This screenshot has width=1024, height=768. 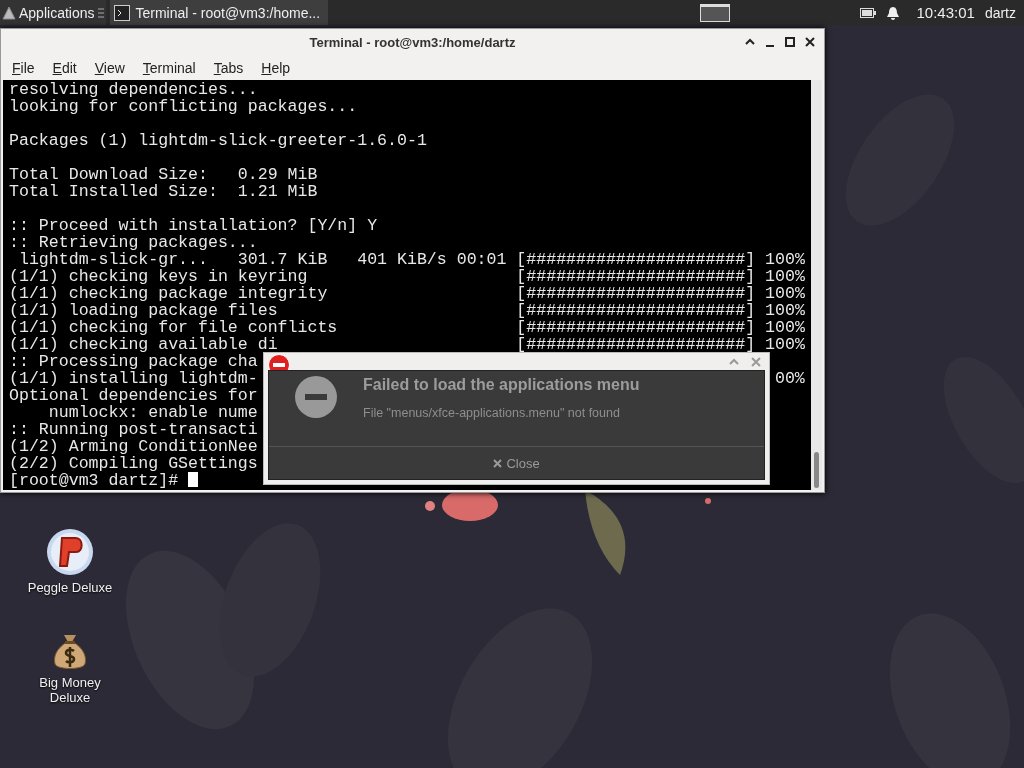 I want to click on workspace-switcher, so click(x=715, y=12).